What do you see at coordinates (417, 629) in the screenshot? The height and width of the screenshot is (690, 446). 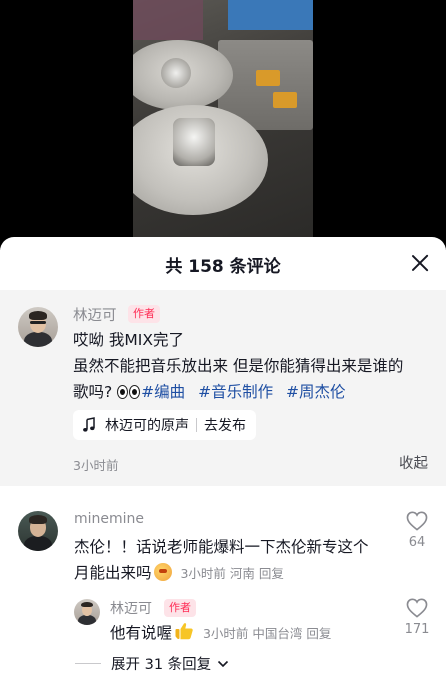 I see `like-count: 171` at bounding box center [417, 629].